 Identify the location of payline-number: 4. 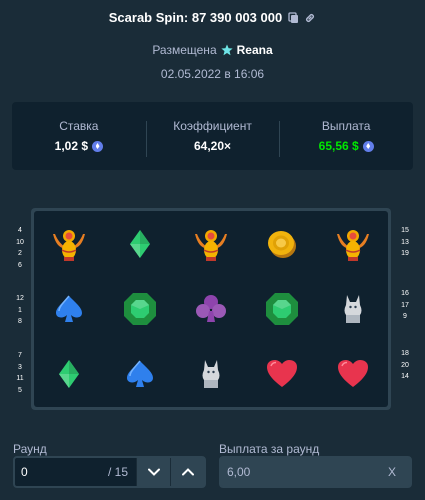
(20, 230).